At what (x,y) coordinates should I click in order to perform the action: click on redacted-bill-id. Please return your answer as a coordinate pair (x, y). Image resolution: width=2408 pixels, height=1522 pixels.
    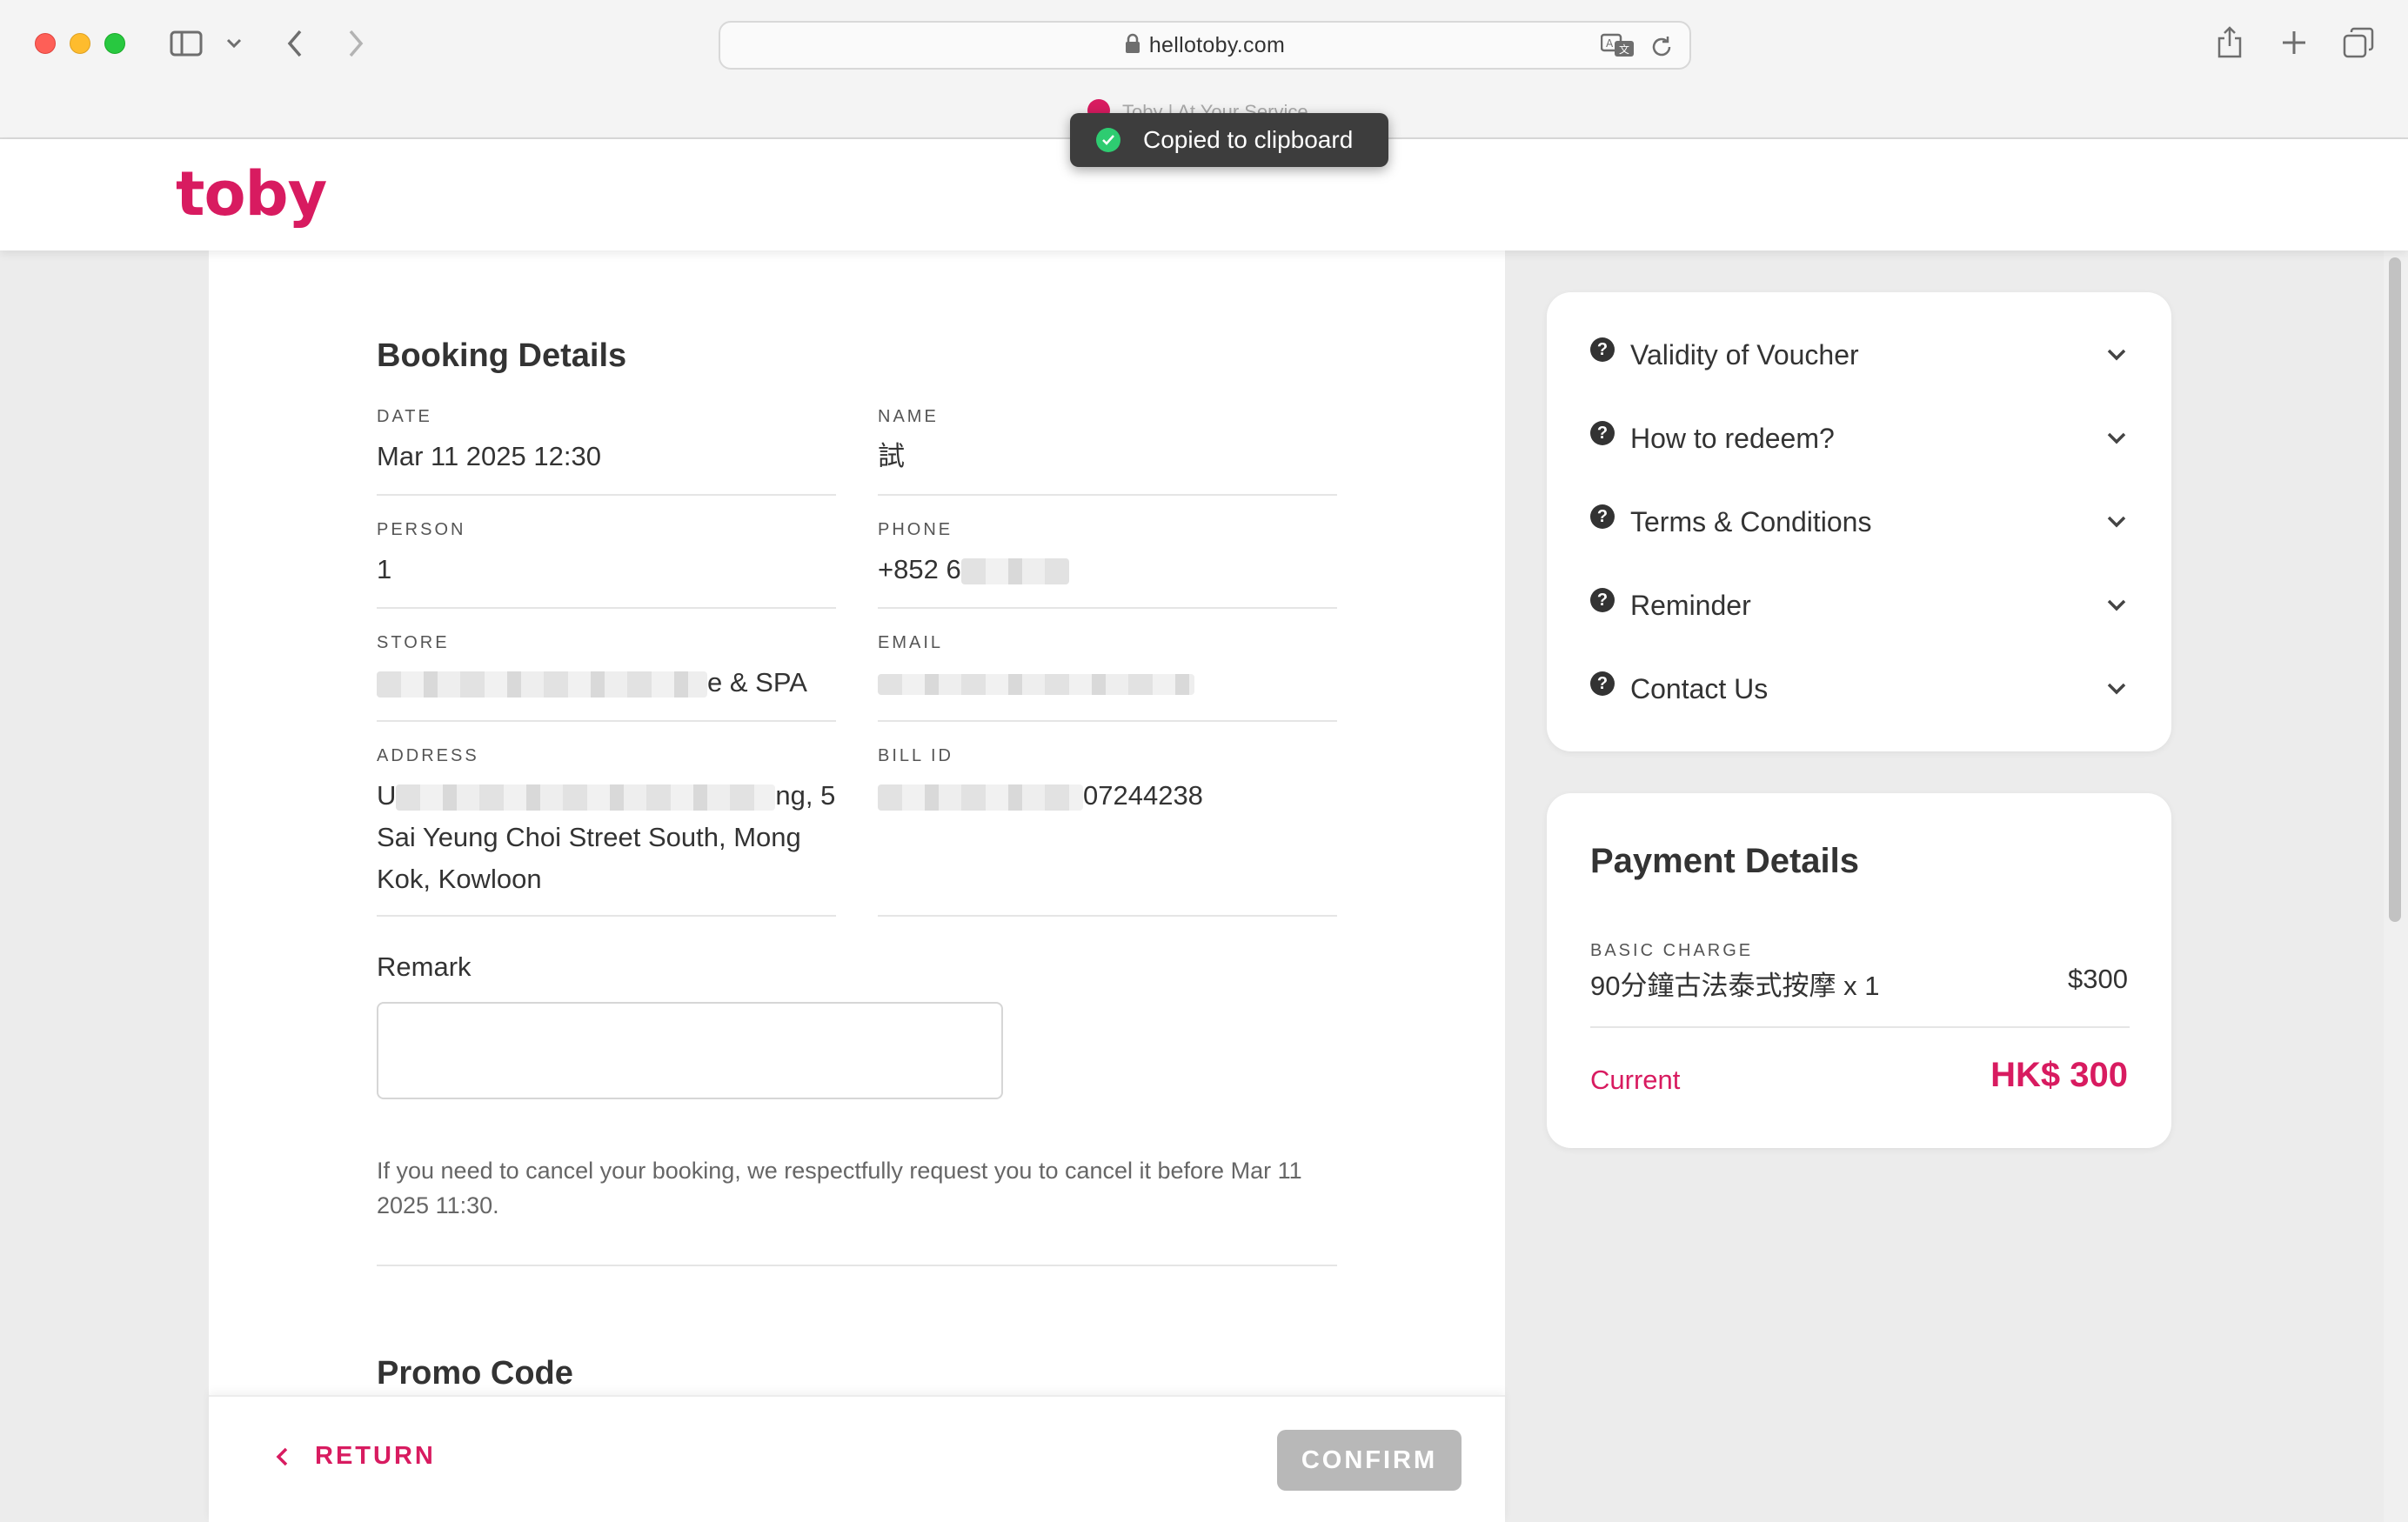
    Looking at the image, I should click on (980, 797).